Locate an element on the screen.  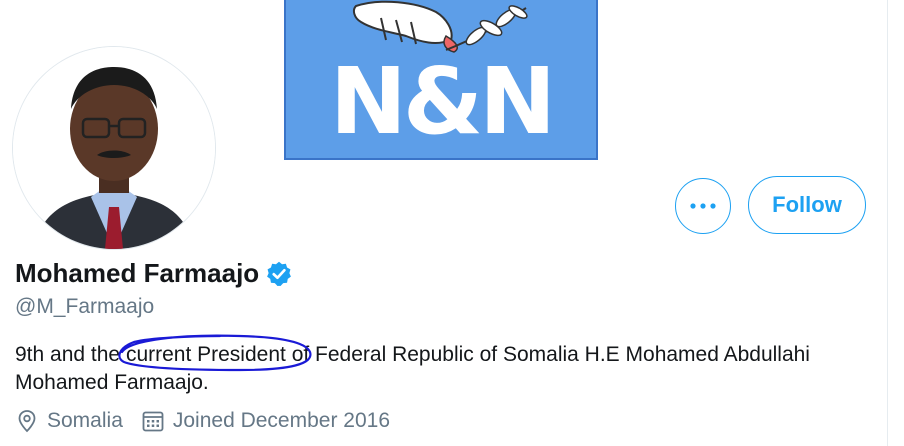
calendar-icon is located at coordinates (153, 421).